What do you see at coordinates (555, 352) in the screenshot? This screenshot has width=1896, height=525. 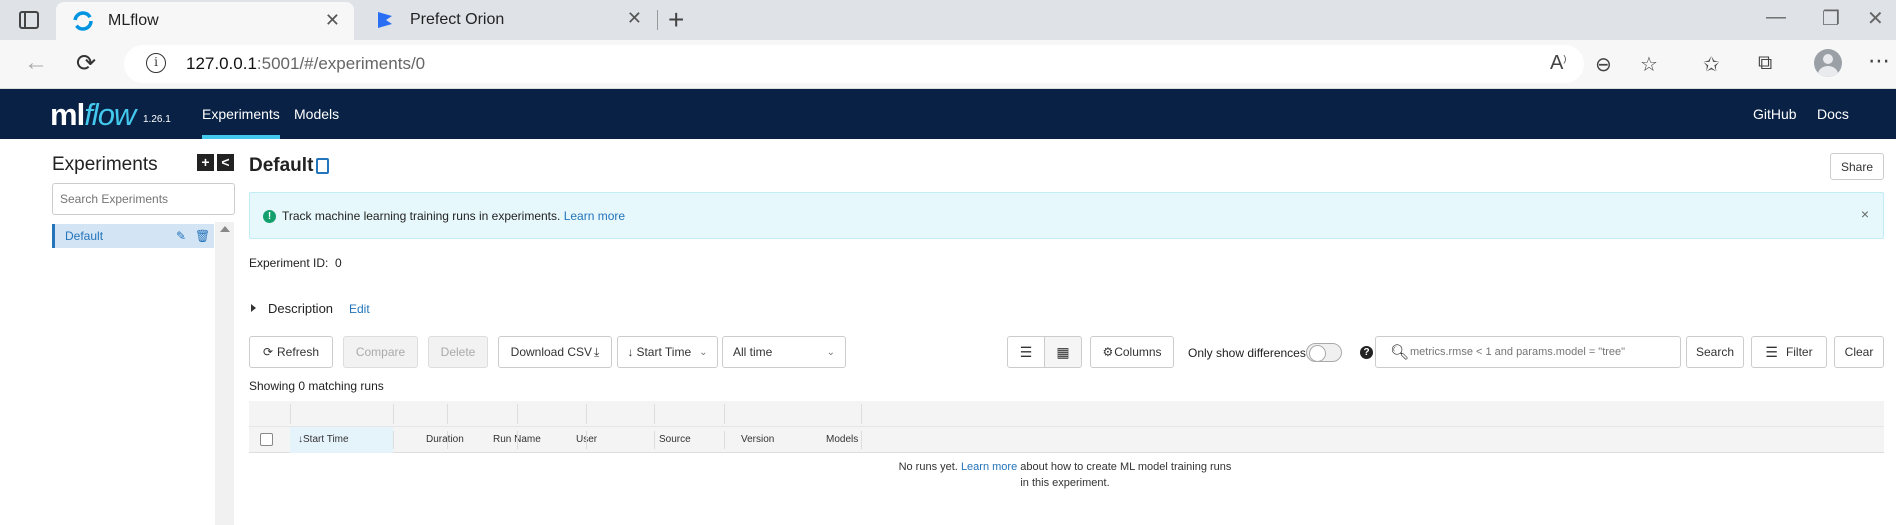 I see `download-csv-button: Download CSV ⤓` at bounding box center [555, 352].